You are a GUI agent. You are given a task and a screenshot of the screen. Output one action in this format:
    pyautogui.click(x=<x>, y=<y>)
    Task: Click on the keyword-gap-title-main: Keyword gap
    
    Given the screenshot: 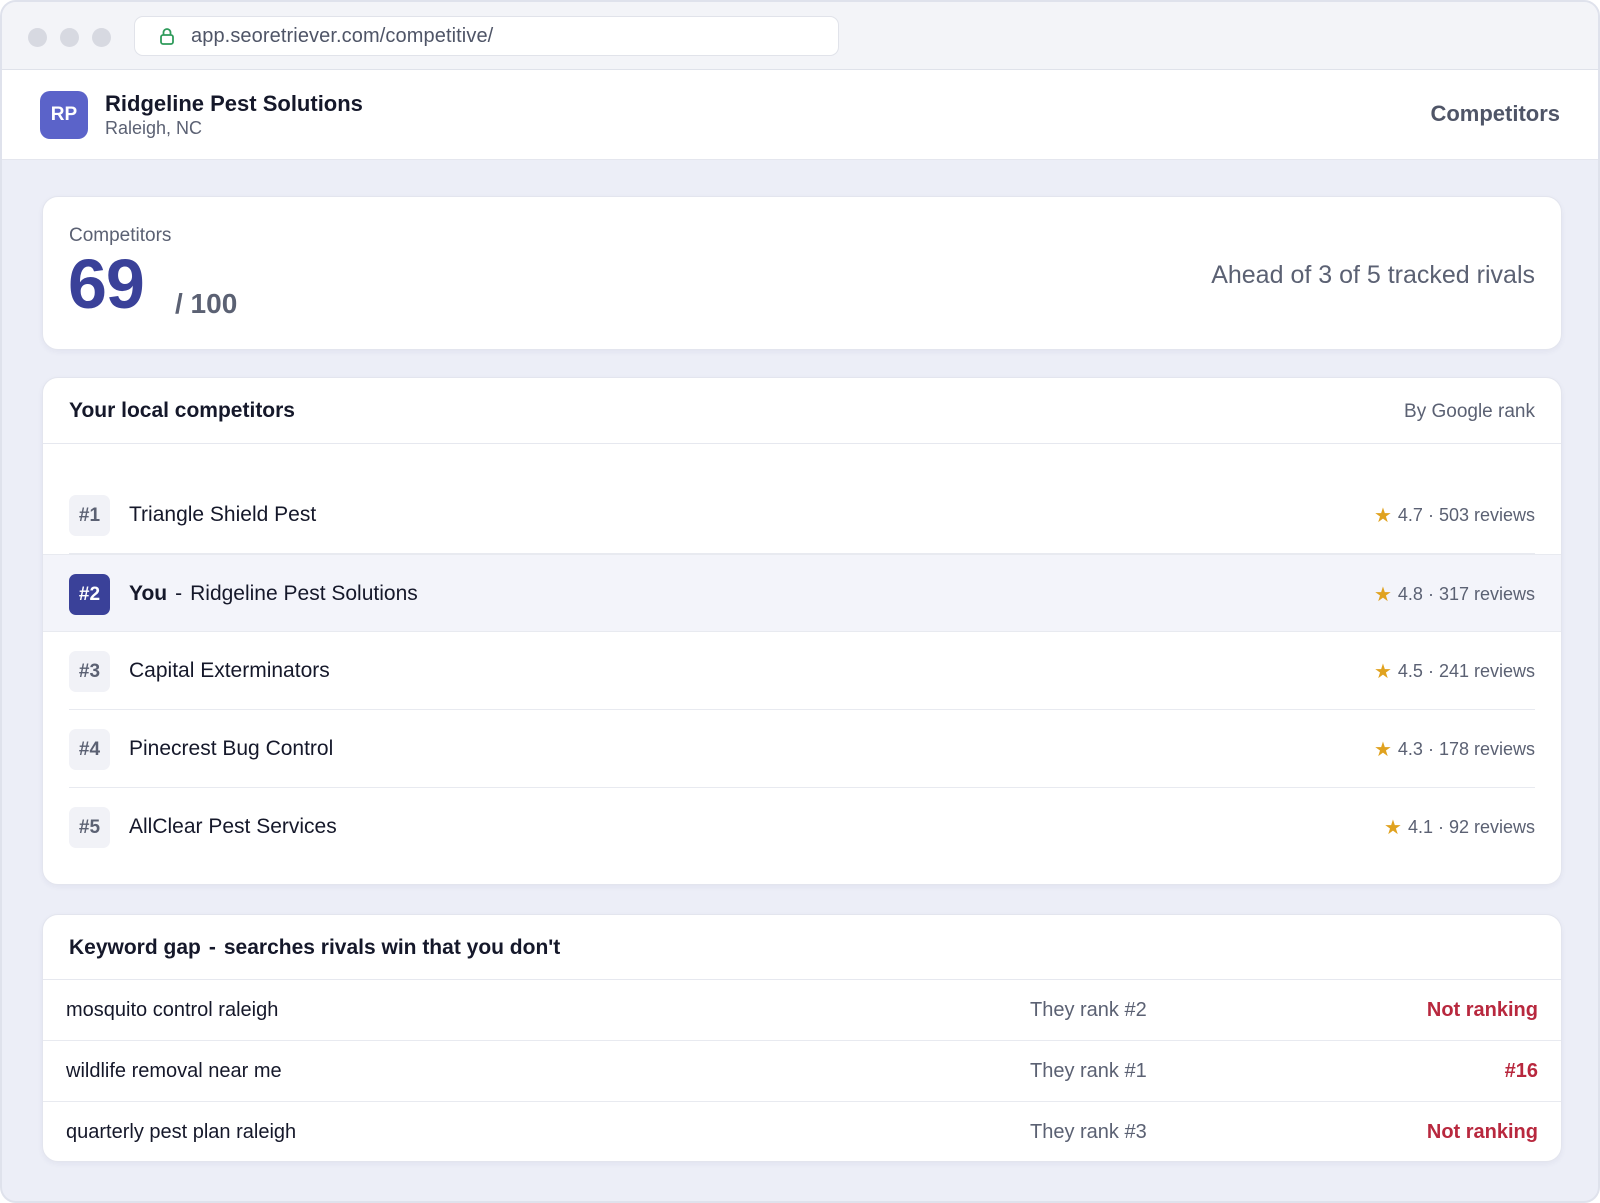 What is the action you would take?
    pyautogui.click(x=135, y=947)
    